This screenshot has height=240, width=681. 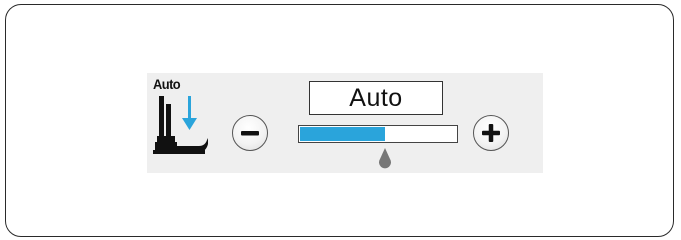 I want to click on pressure-level-fill, so click(x=343, y=134).